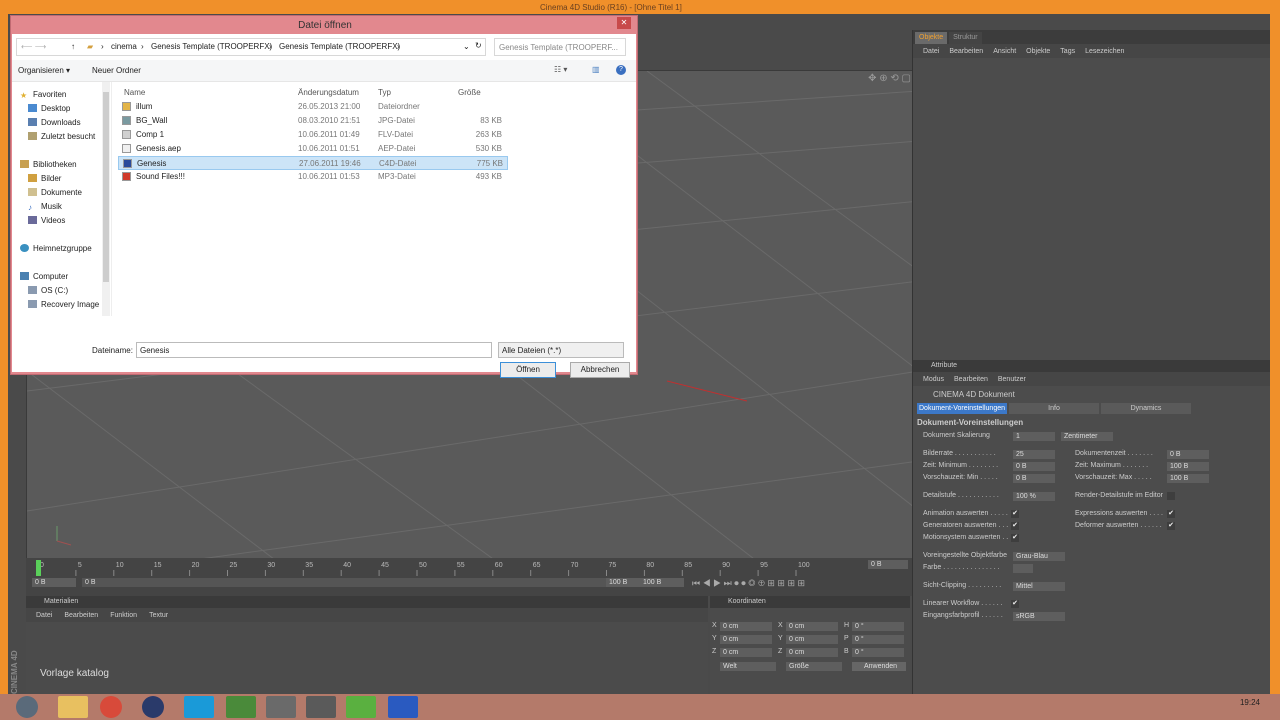  Describe the element at coordinates (313, 121) in the screenshot. I see `file-row: BG_Wall 08.03.2010 21:51 JPG-Datei 83 KB` at that location.